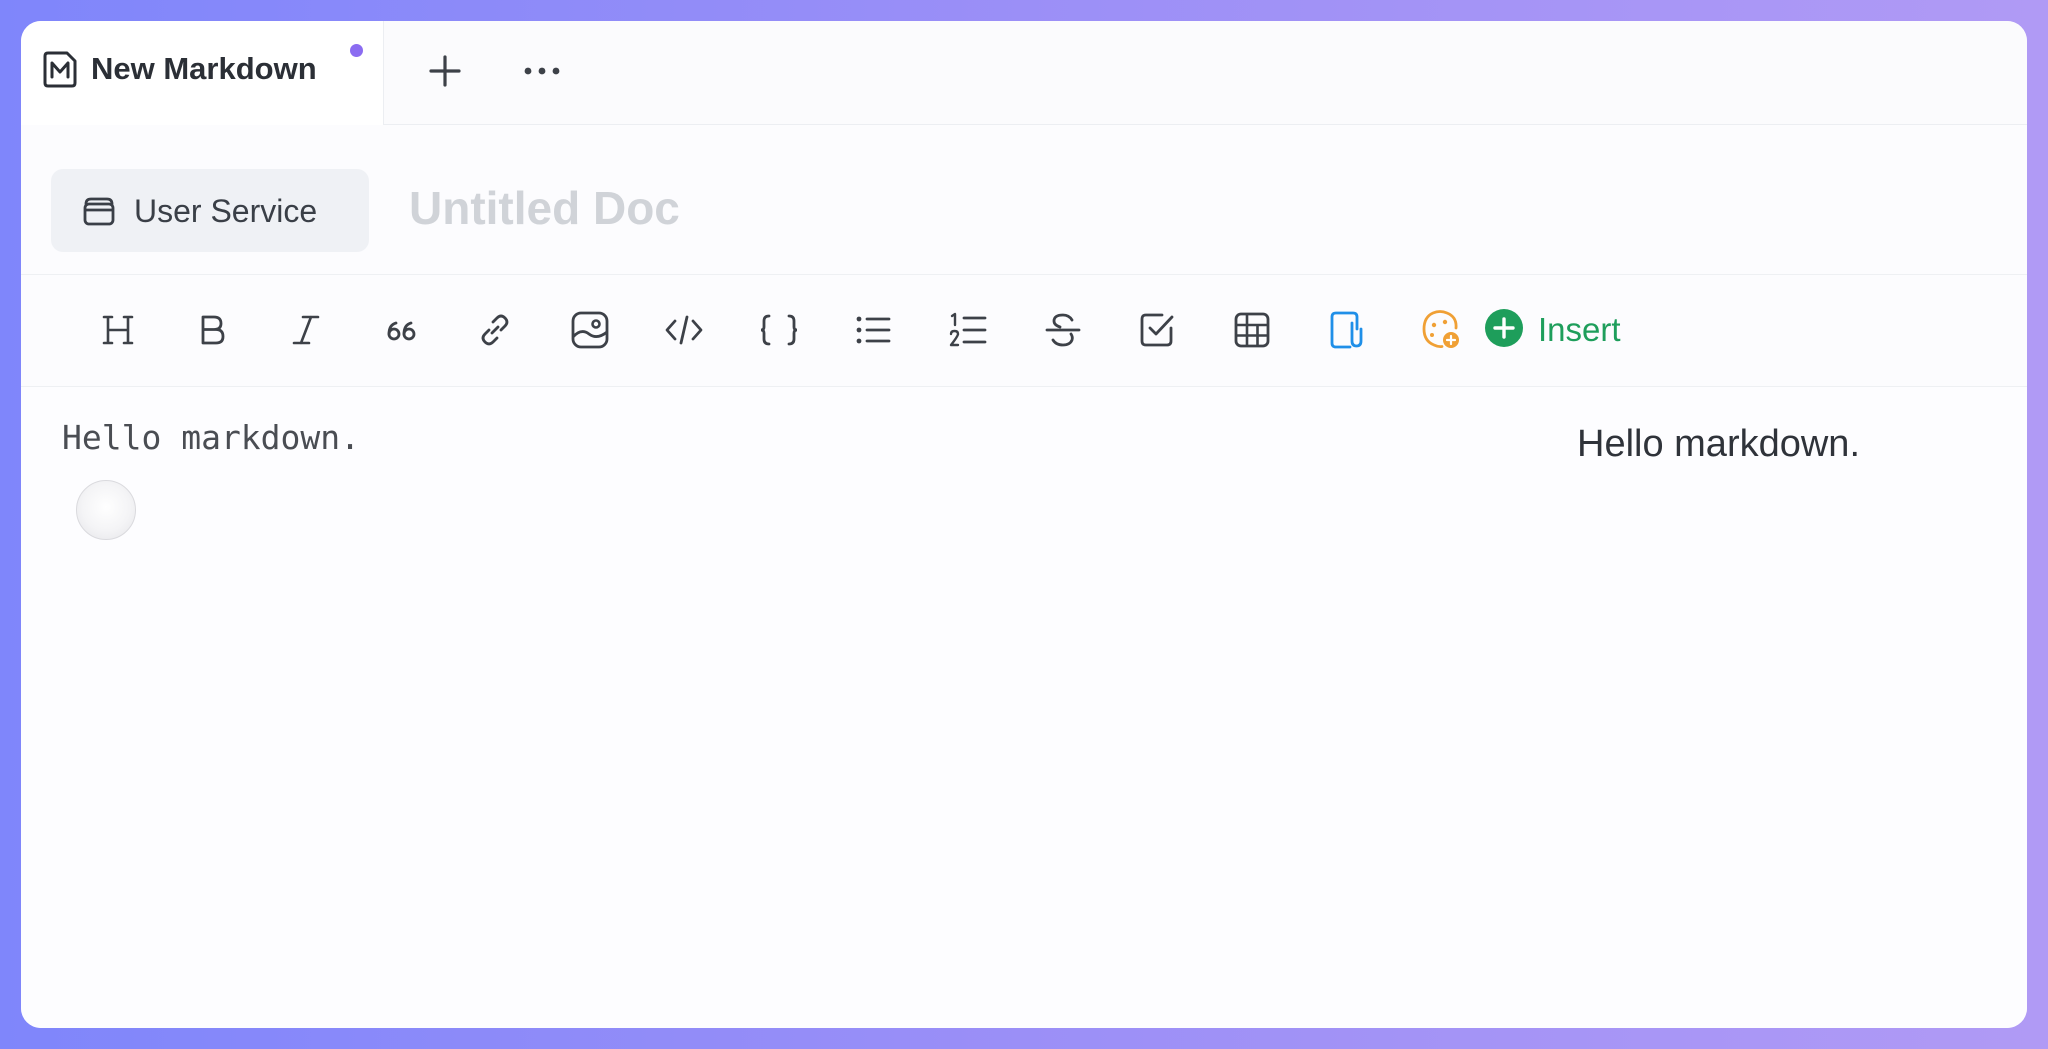  I want to click on markdown-preview-text: Hello markdown., so click(1718, 444).